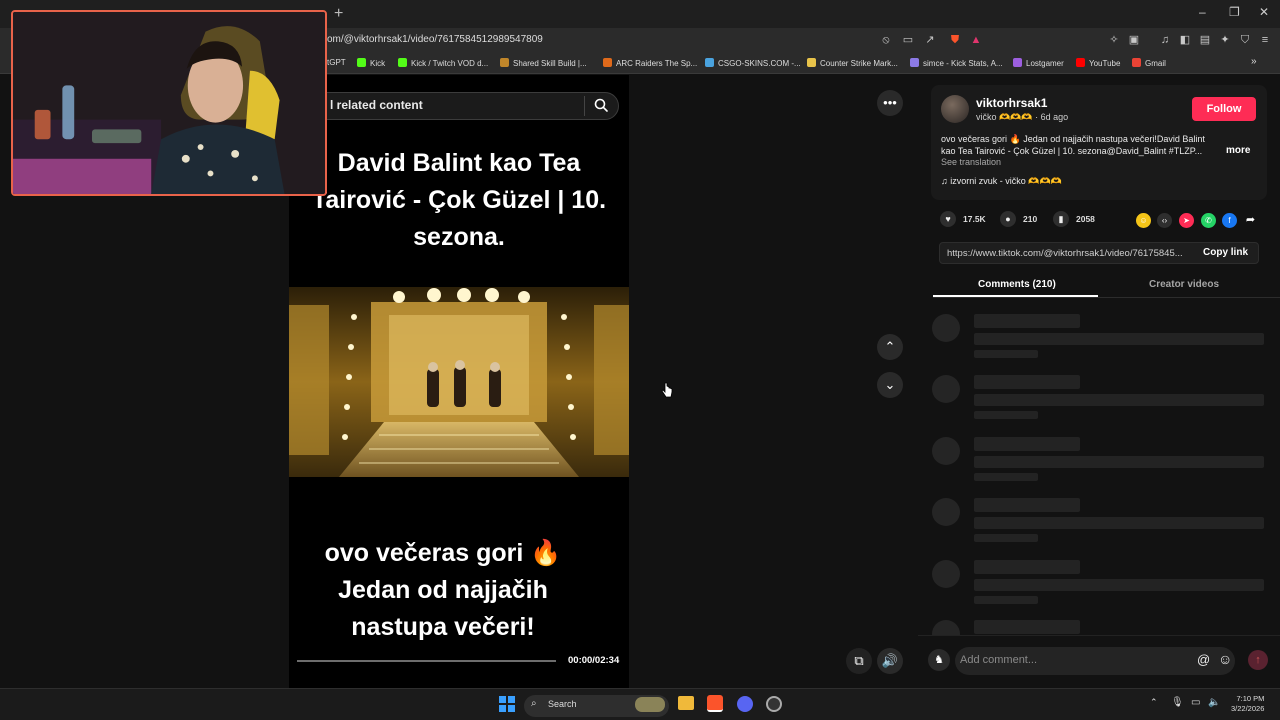 Image resolution: width=1280 pixels, height=720 pixels. Describe the element at coordinates (939, 660) in the screenshot. I see `user-avatar-icon: ♞` at that location.